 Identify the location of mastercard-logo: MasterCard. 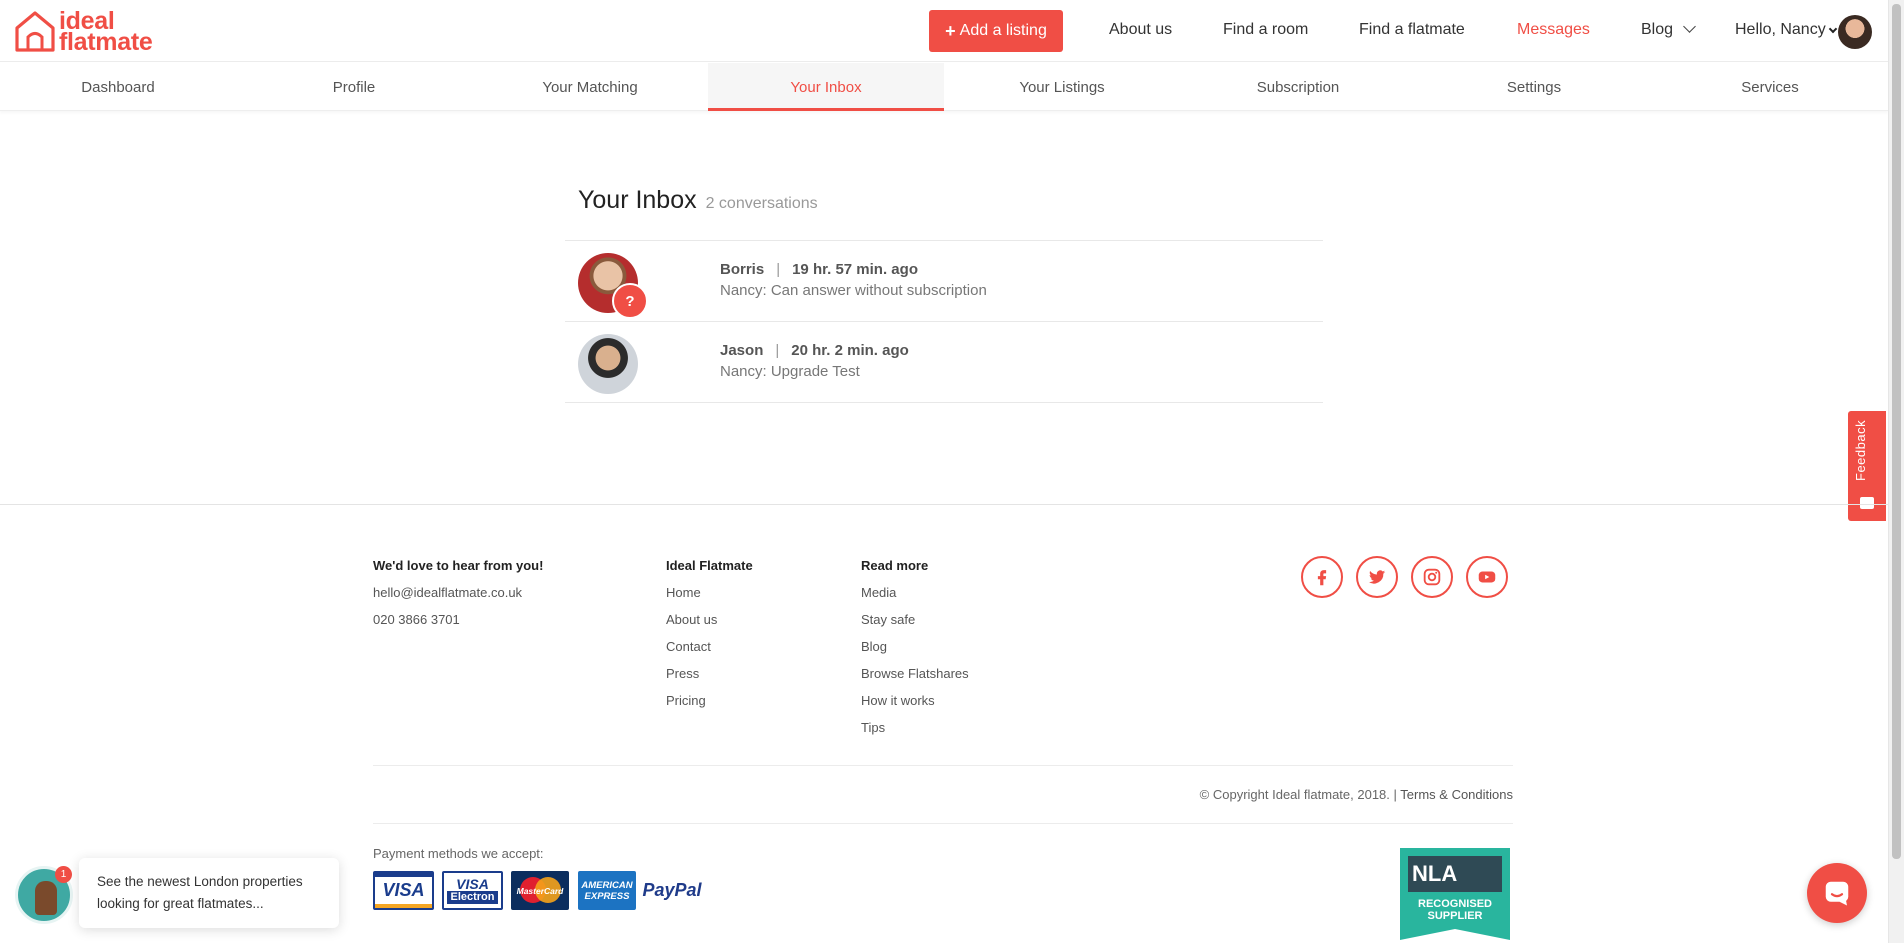
(540, 890).